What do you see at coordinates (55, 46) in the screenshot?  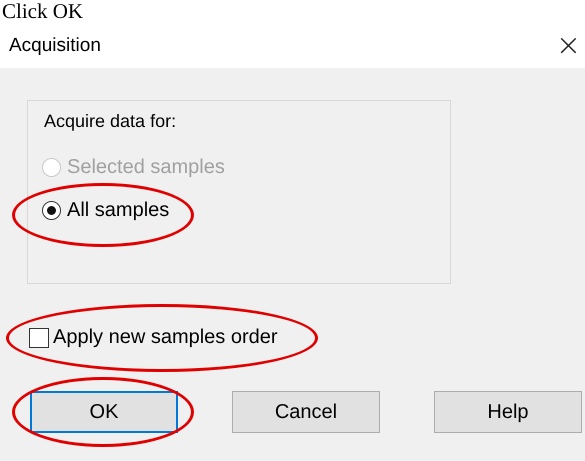 I see `window-title: Acquisition` at bounding box center [55, 46].